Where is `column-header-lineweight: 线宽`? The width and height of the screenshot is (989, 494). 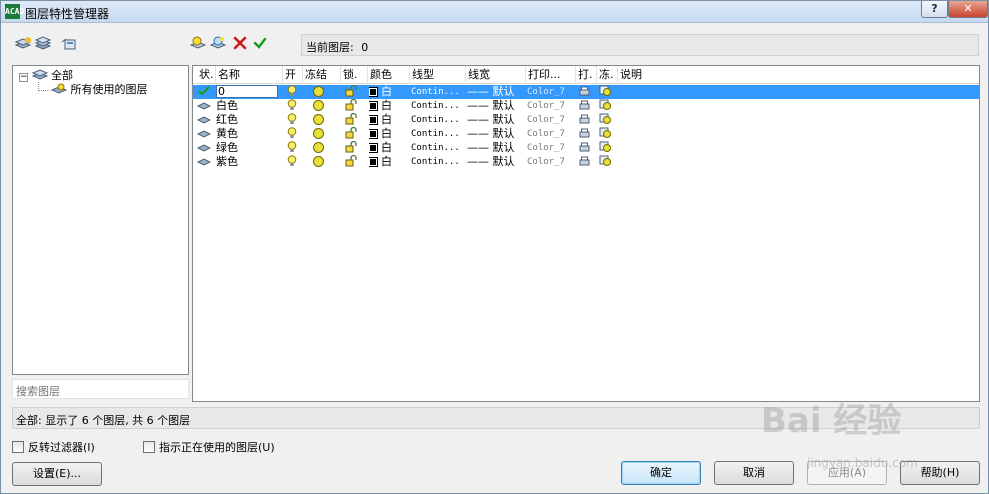 column-header-lineweight: 线宽 is located at coordinates (496, 75).